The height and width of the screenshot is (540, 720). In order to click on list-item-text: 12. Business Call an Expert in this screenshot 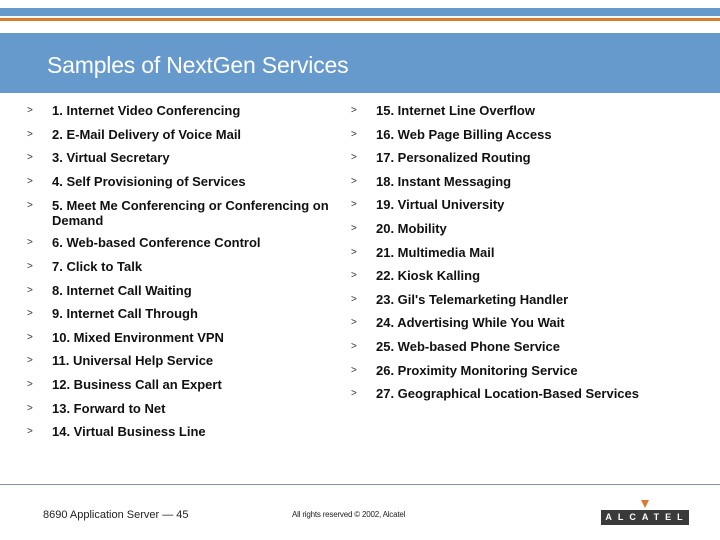, I will do `click(137, 384)`.